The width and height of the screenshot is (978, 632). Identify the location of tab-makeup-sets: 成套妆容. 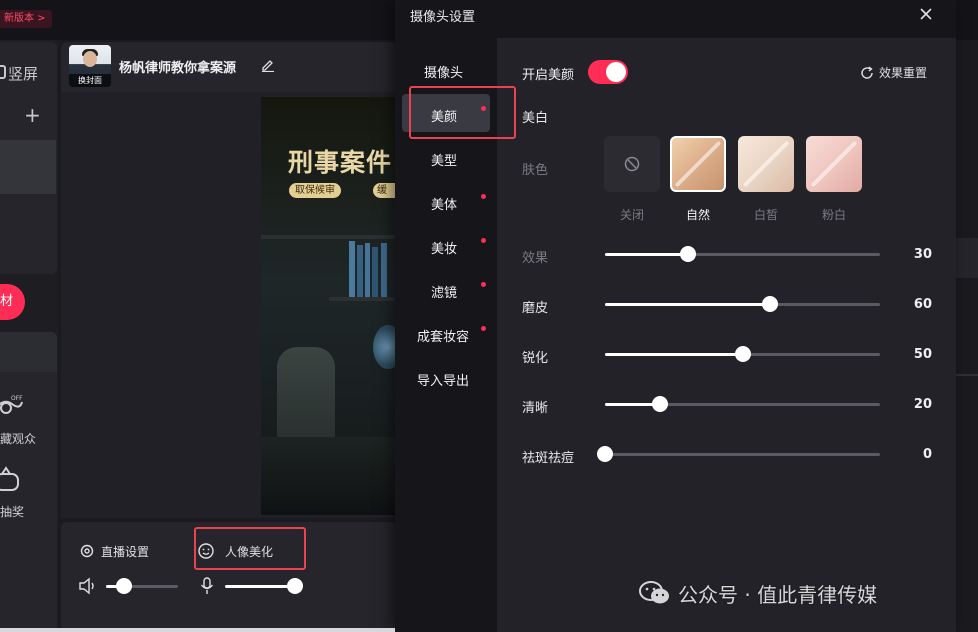
(443, 335).